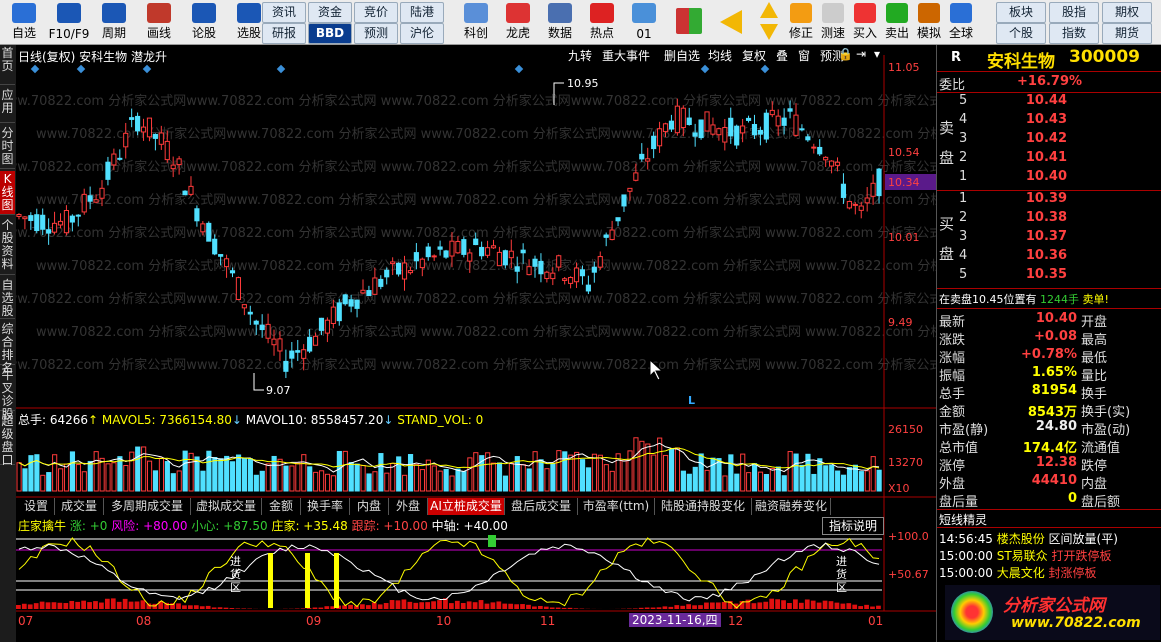 The height and width of the screenshot is (642, 1161). What do you see at coordinates (769, 10) in the screenshot?
I see `up-arrow-icon` at bounding box center [769, 10].